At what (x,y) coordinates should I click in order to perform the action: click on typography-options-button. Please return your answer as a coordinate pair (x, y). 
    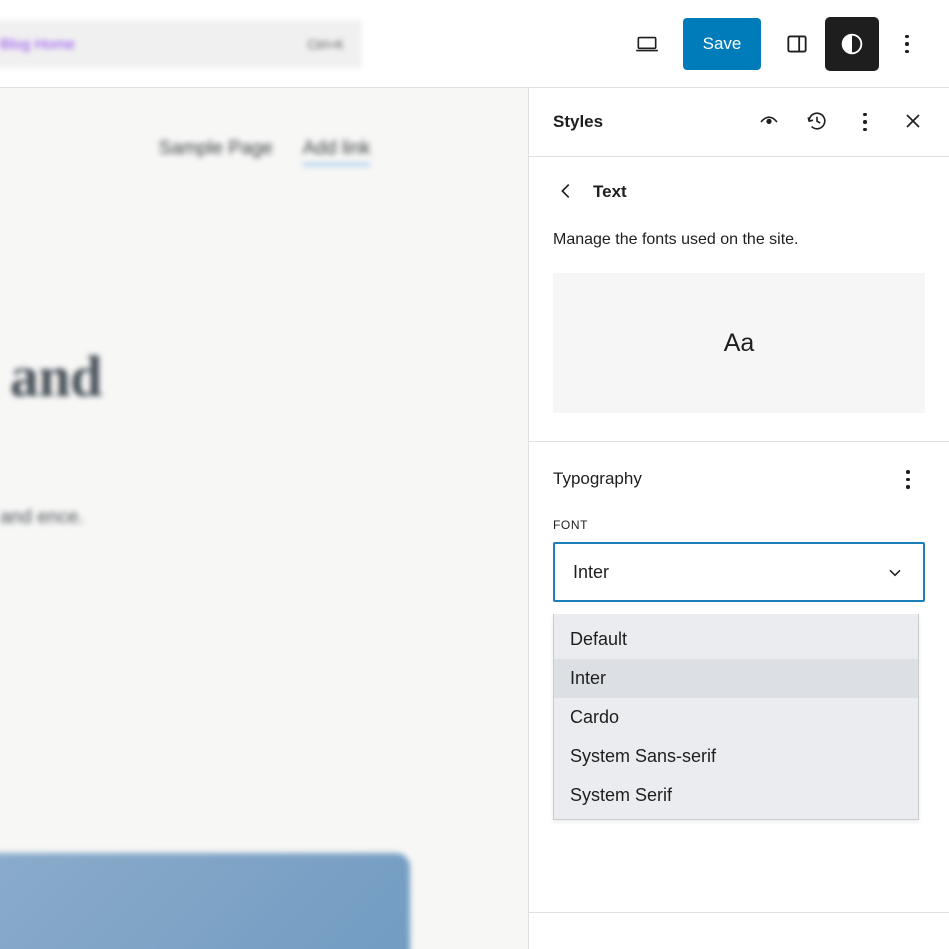
    Looking at the image, I should click on (908, 479).